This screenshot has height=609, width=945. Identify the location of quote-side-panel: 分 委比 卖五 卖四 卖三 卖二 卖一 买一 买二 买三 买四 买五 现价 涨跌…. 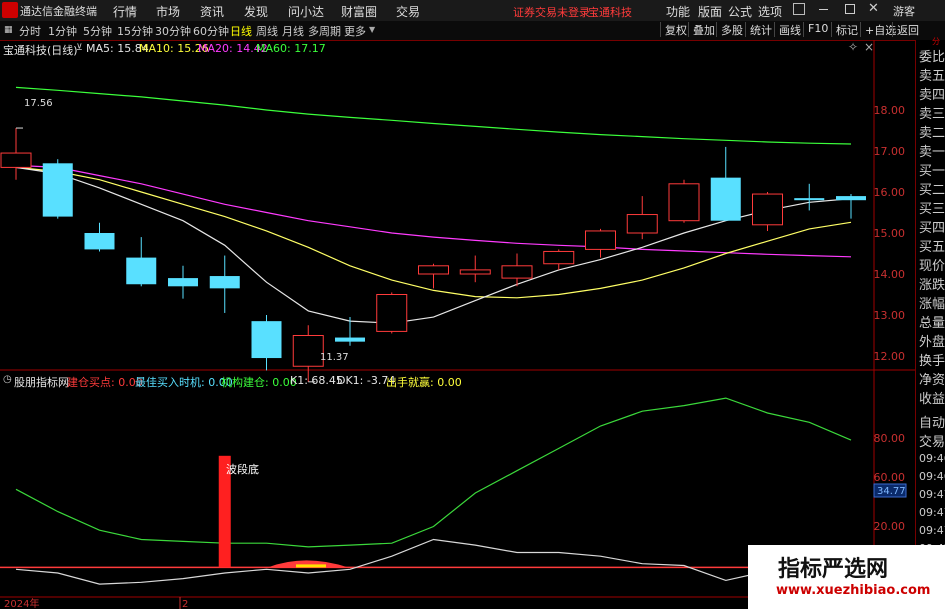
(930, 323).